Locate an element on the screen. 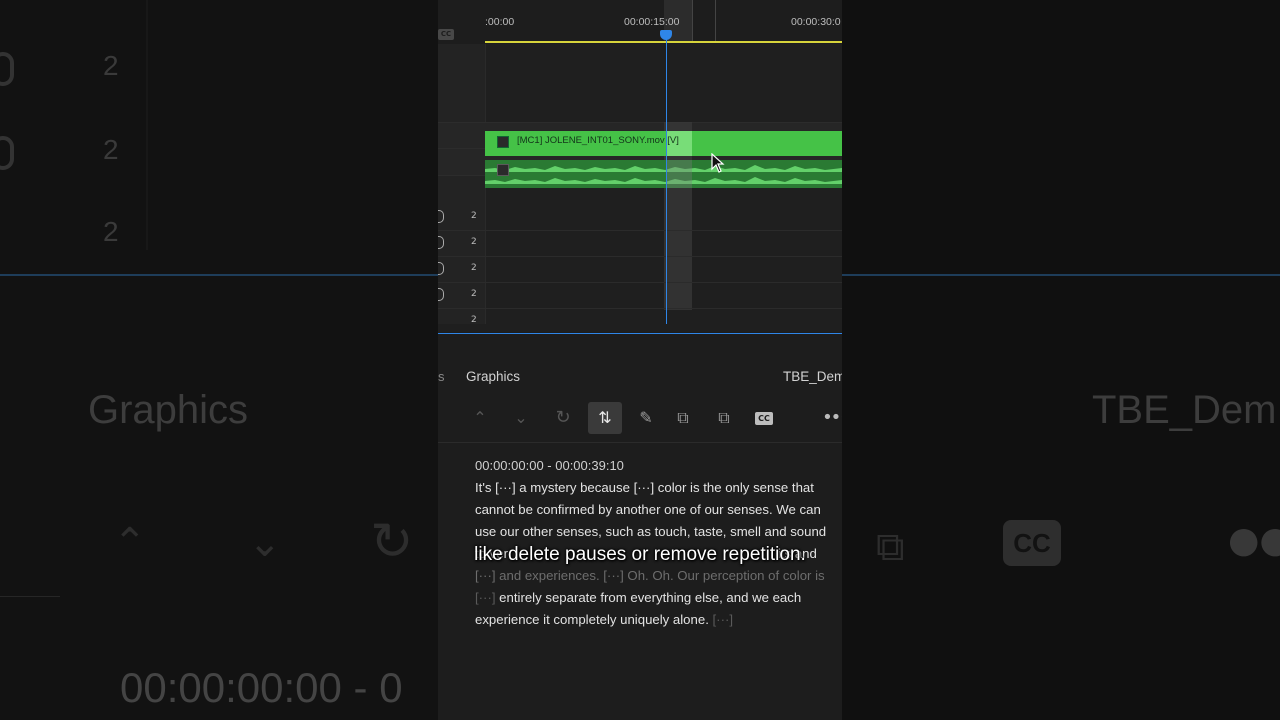 This screenshot has height=720, width=1280. video-clip: [MC1] JOLENE_INT01_SONY.mov [V] is located at coordinates (663, 143).